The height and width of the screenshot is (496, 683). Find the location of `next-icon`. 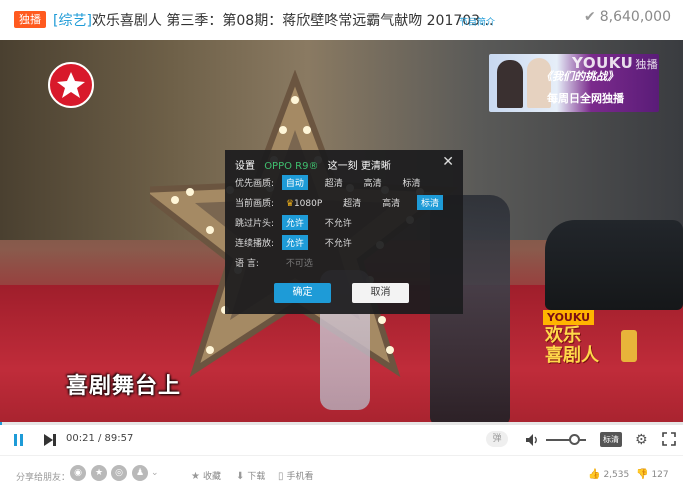

next-icon is located at coordinates (50, 440).